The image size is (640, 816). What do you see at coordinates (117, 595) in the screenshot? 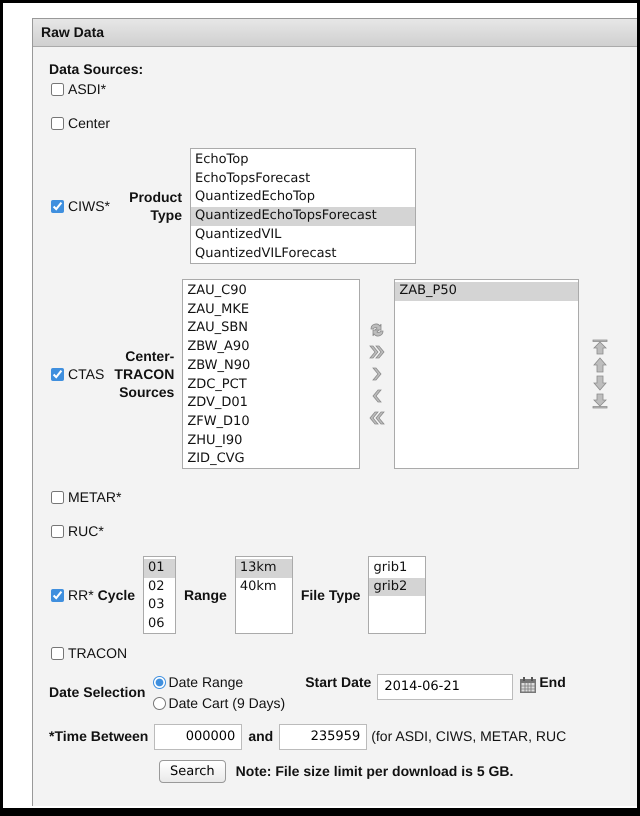
I see `field-label: Cycle` at bounding box center [117, 595].